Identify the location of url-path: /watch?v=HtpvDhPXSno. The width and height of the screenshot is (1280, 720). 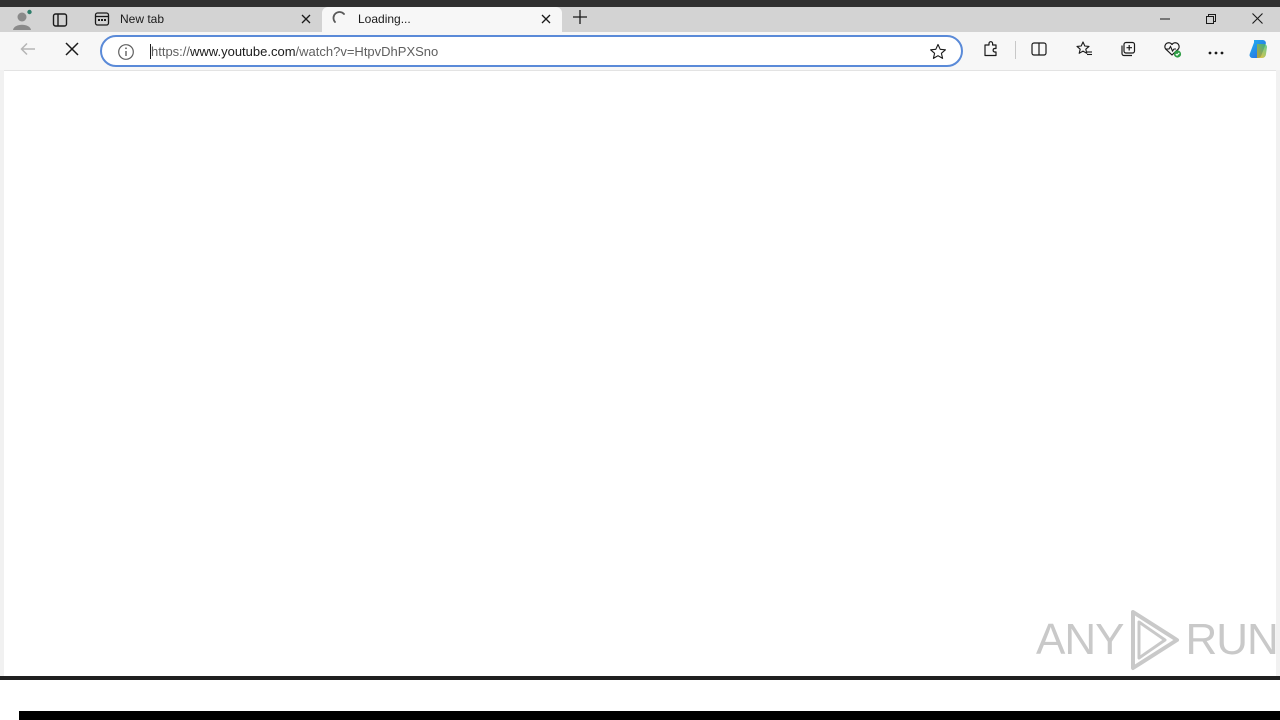
(367, 51).